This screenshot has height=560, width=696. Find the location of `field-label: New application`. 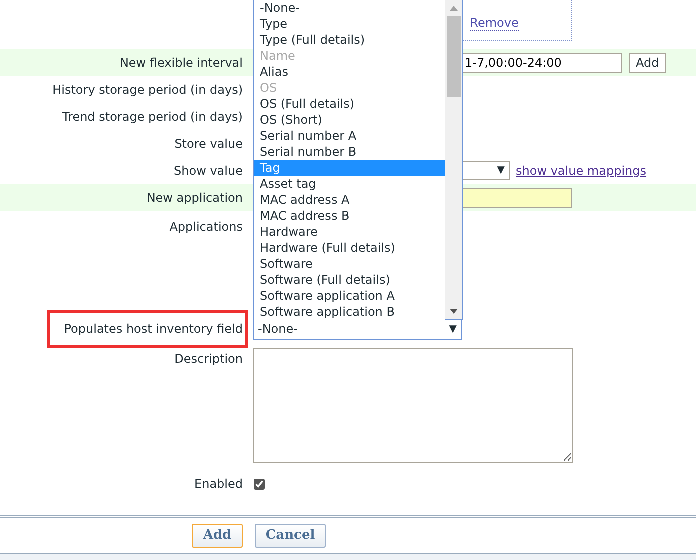

field-label: New application is located at coordinates (194, 198).